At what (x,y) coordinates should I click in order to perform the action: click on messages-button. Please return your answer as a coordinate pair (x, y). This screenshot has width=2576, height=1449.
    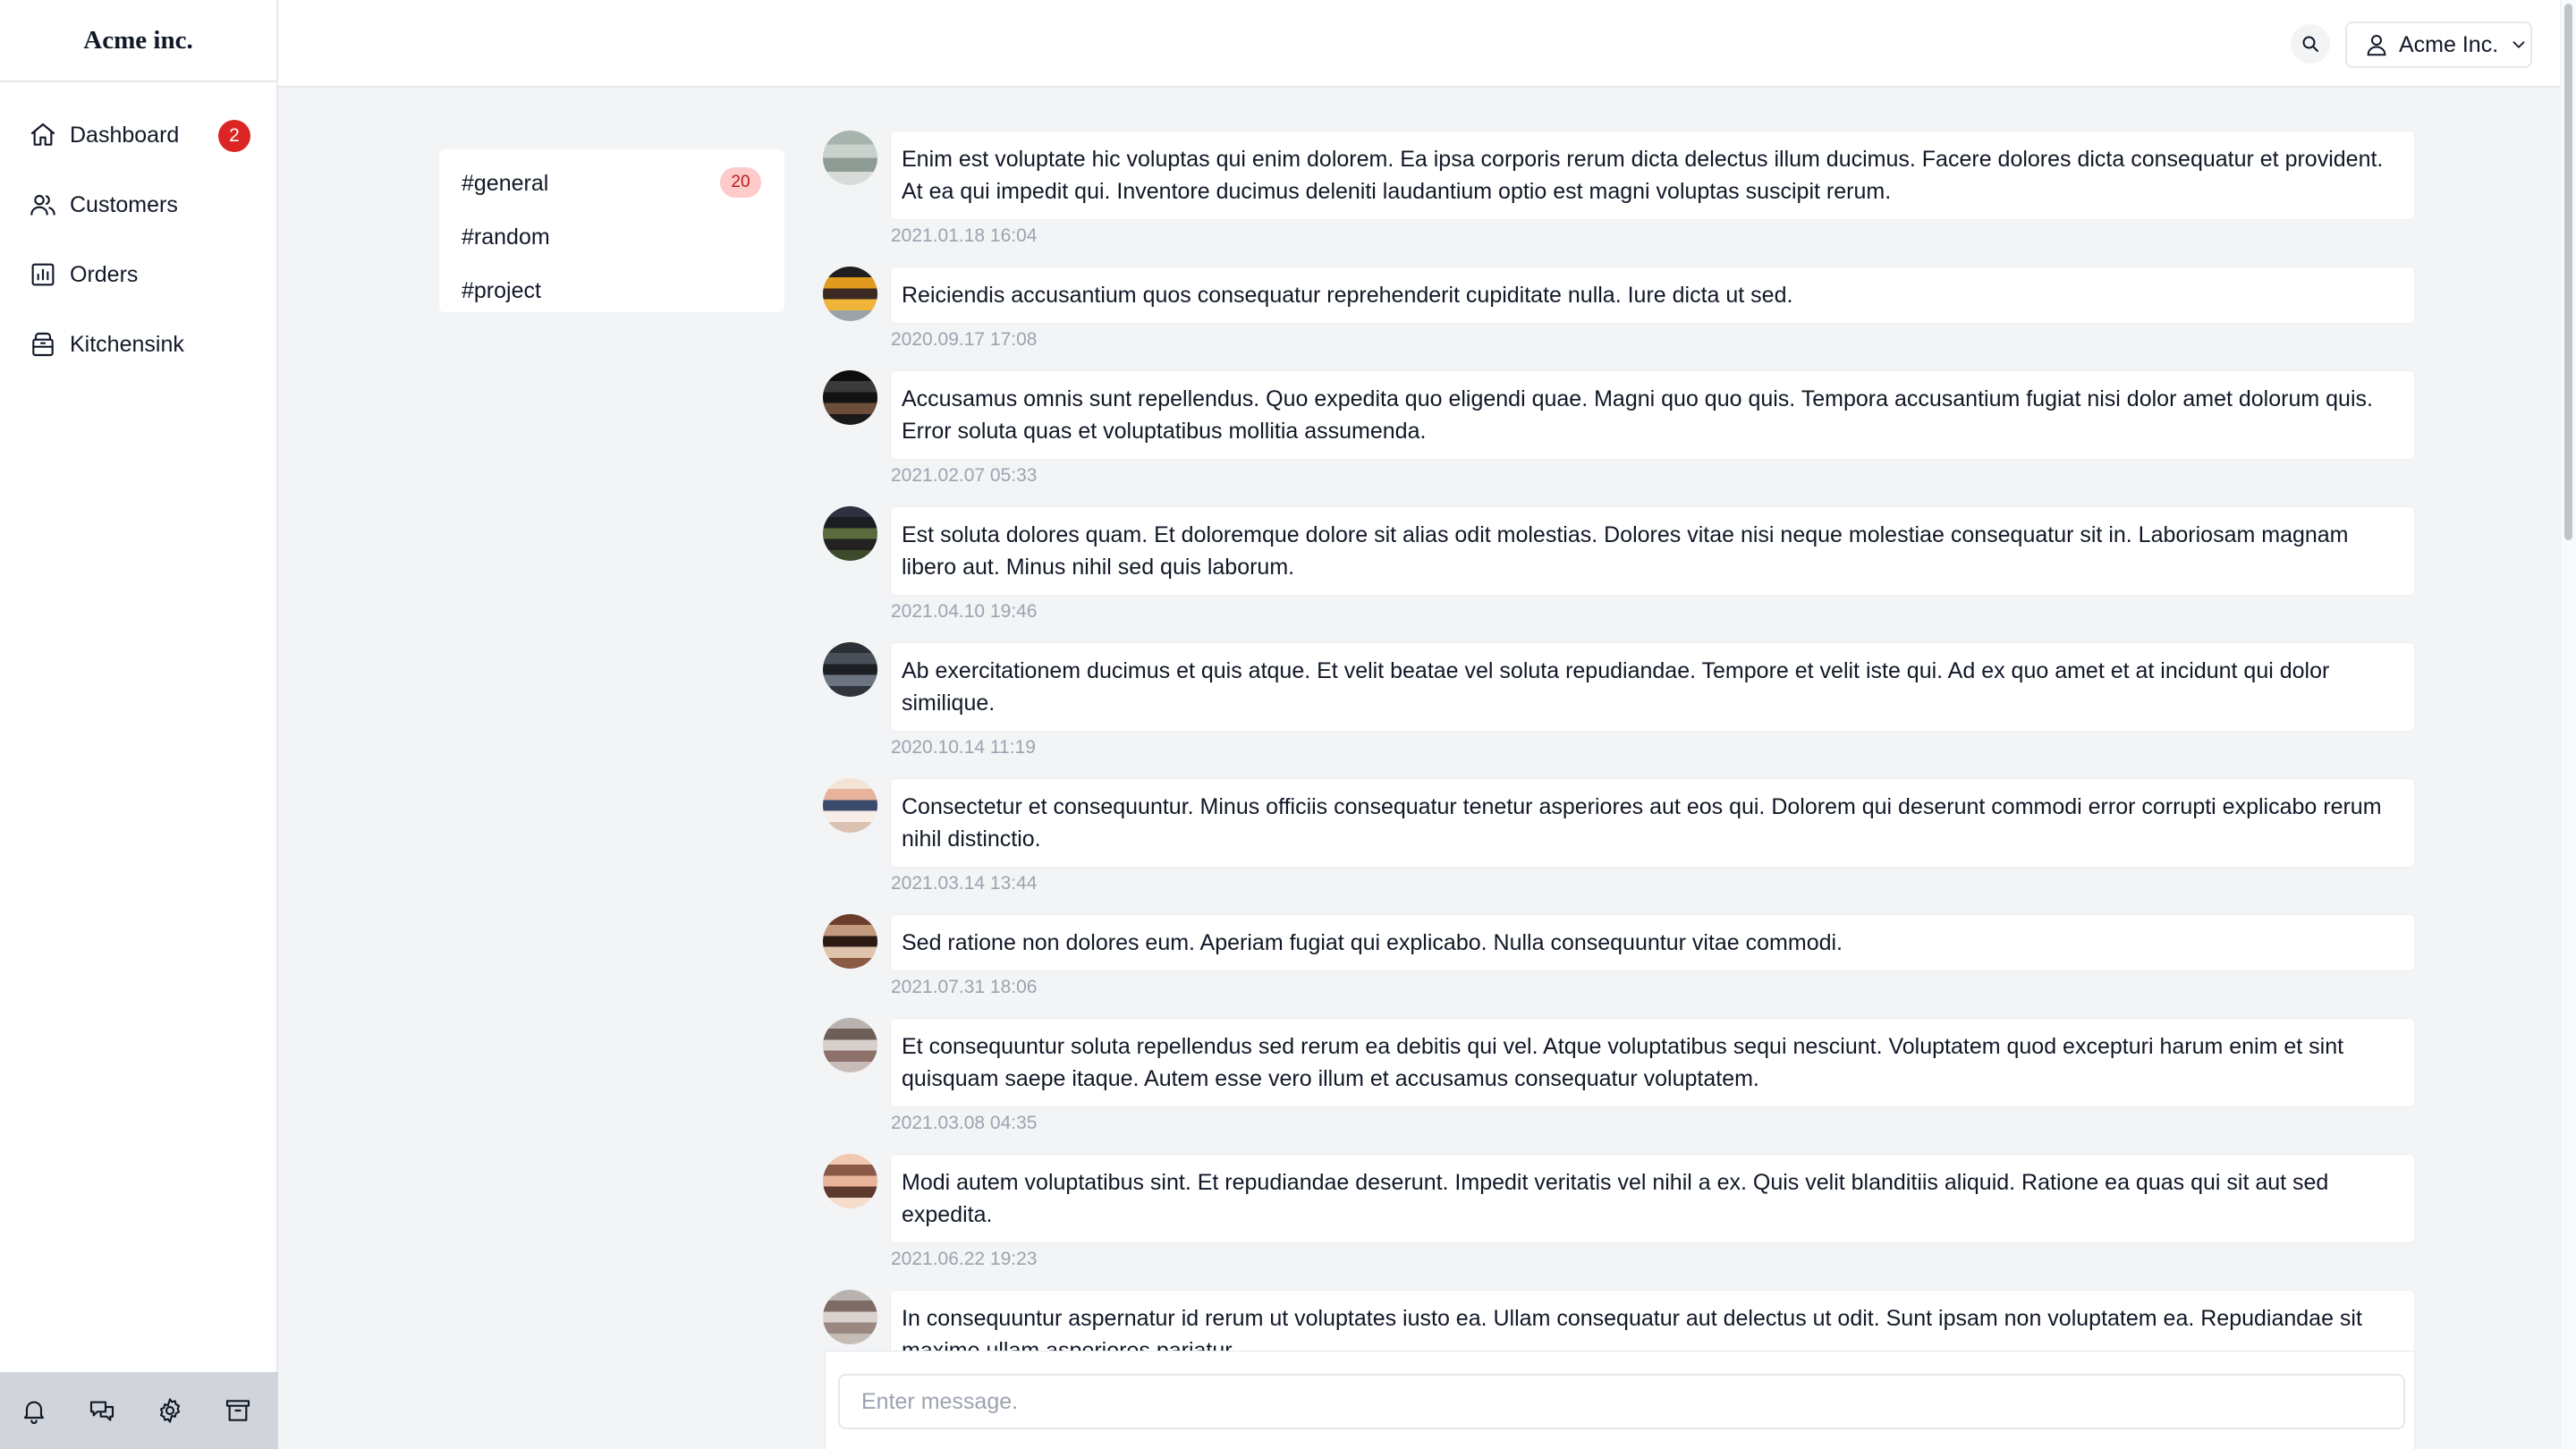
    Looking at the image, I should click on (102, 1410).